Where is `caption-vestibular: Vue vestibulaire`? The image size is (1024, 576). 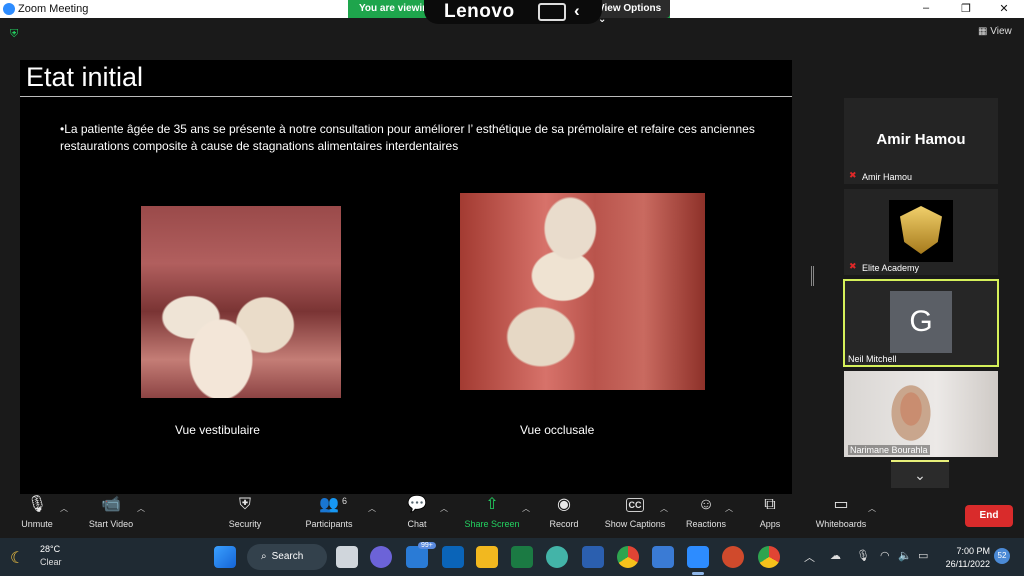 caption-vestibular: Vue vestibulaire is located at coordinates (217, 430).